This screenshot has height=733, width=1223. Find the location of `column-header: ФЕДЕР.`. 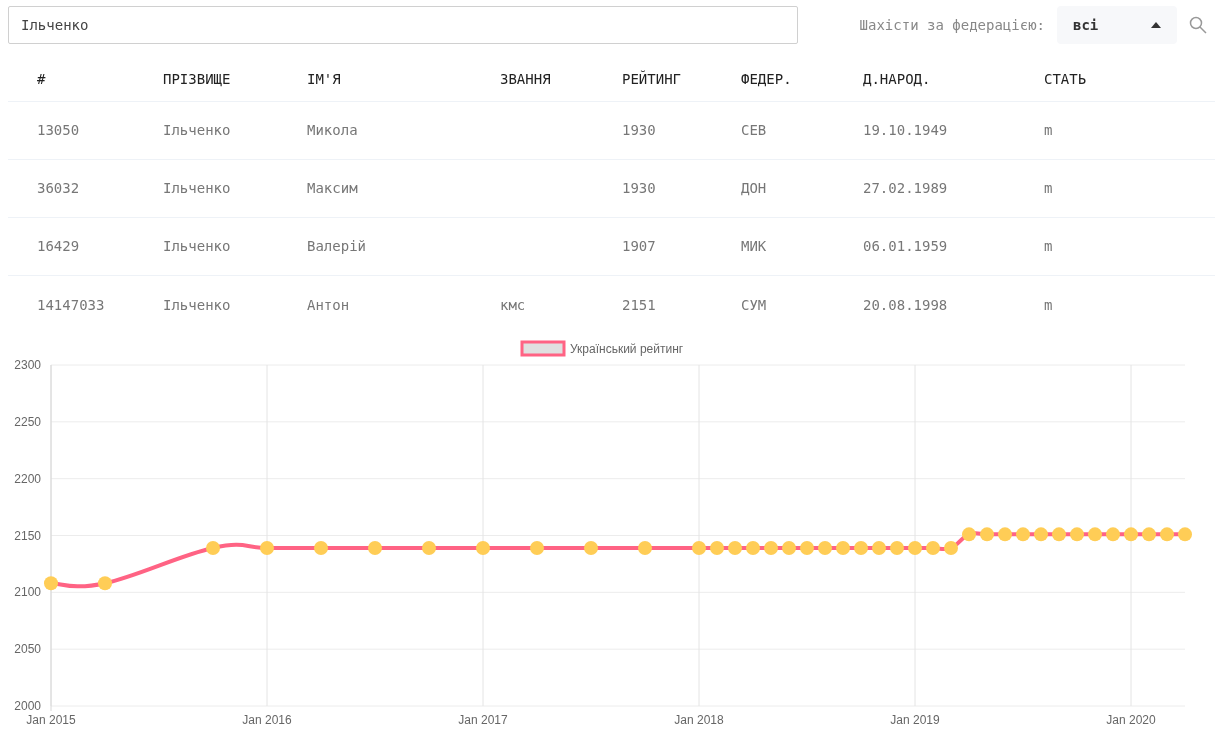

column-header: ФЕДЕР. is located at coordinates (766, 79).